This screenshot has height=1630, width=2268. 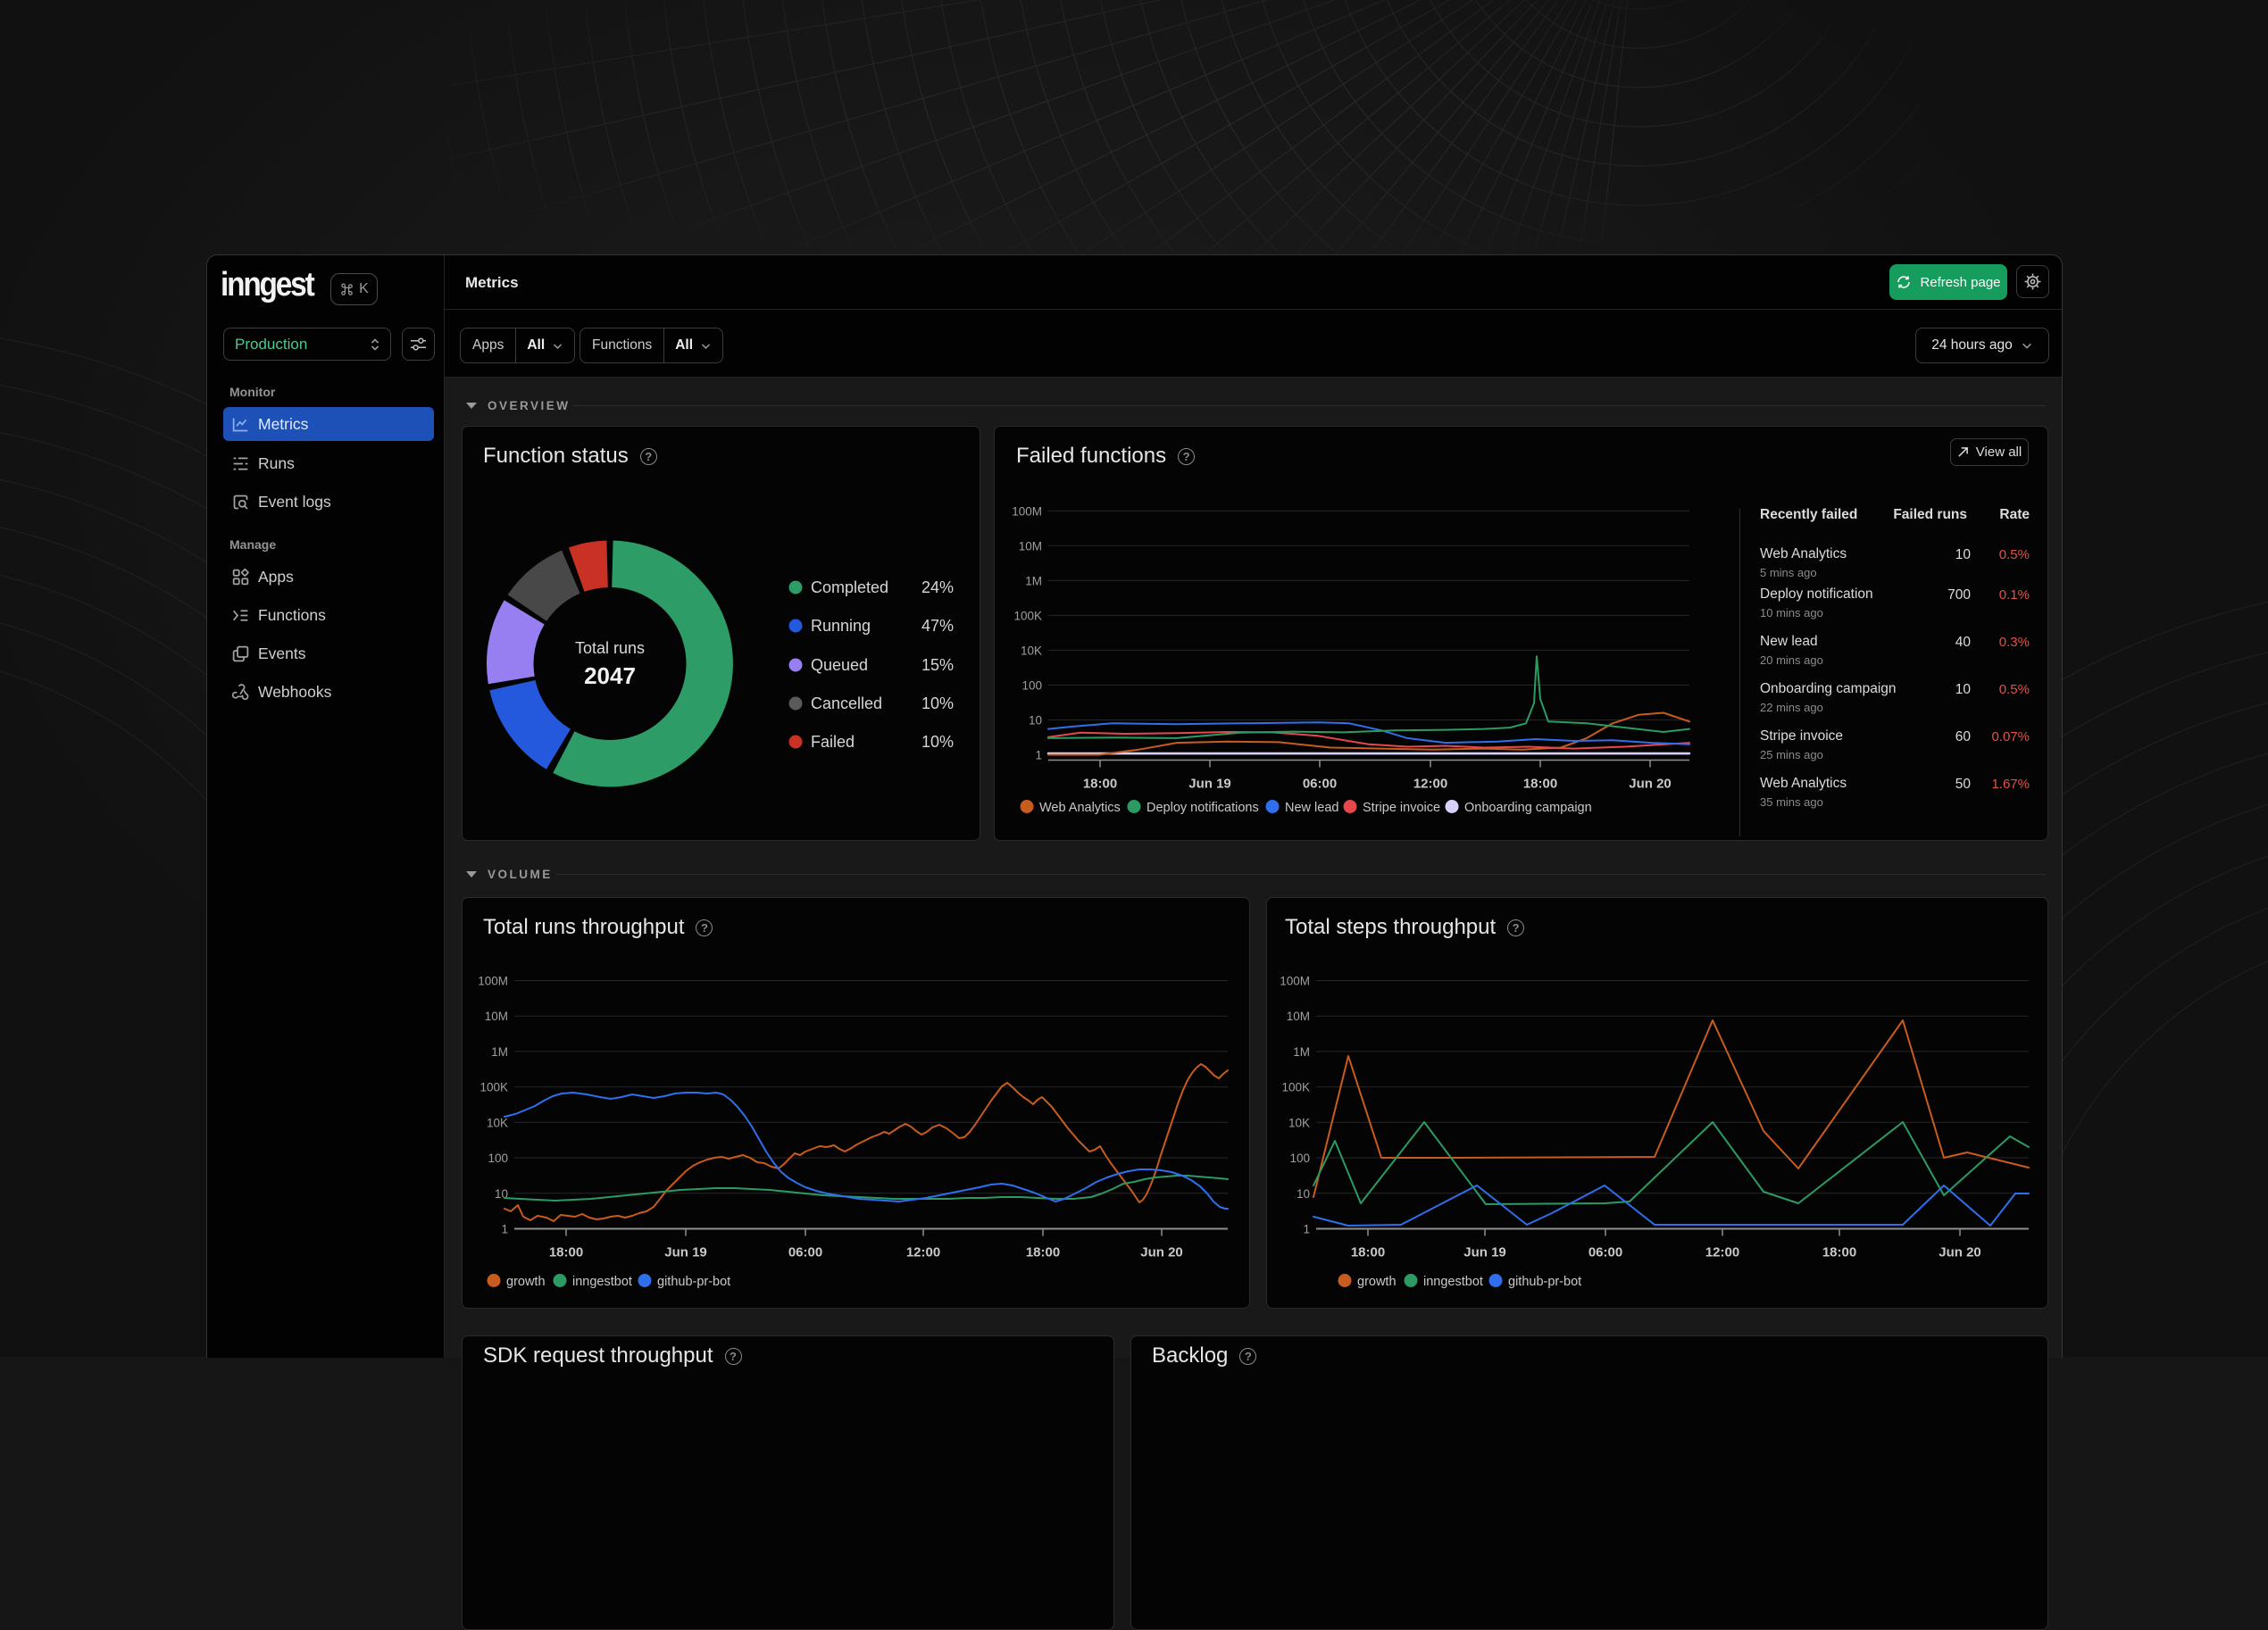 What do you see at coordinates (937, 587) in the screenshot?
I see `svg-text: 24%` at bounding box center [937, 587].